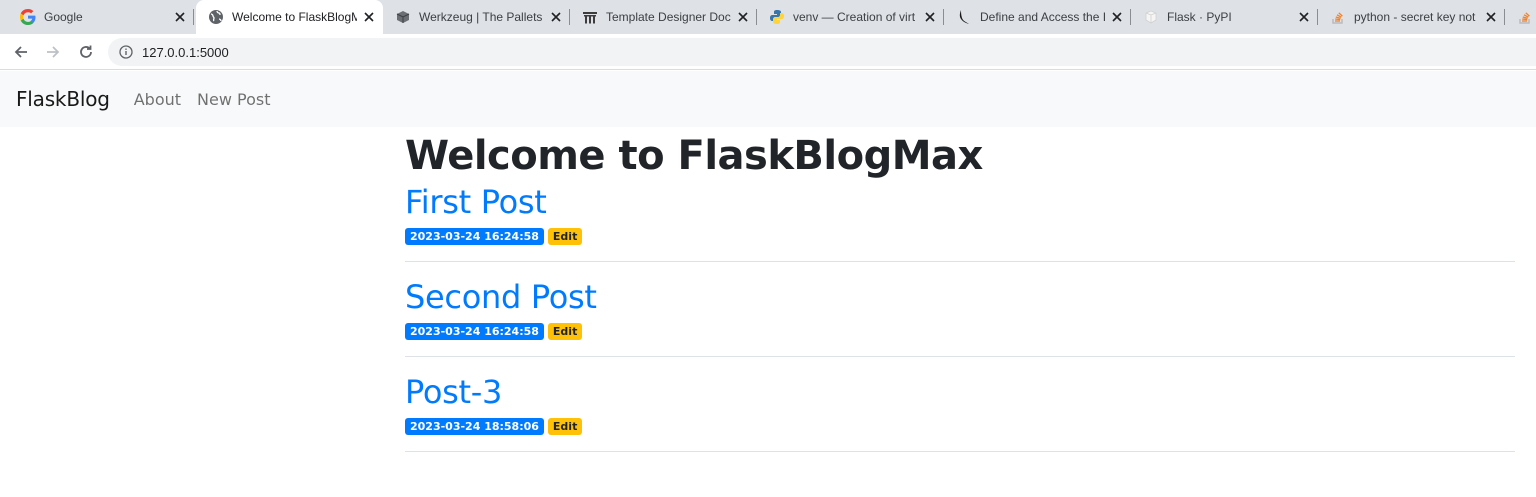 The image size is (1536, 497). I want to click on arrow-right-icon, so click(53, 52).